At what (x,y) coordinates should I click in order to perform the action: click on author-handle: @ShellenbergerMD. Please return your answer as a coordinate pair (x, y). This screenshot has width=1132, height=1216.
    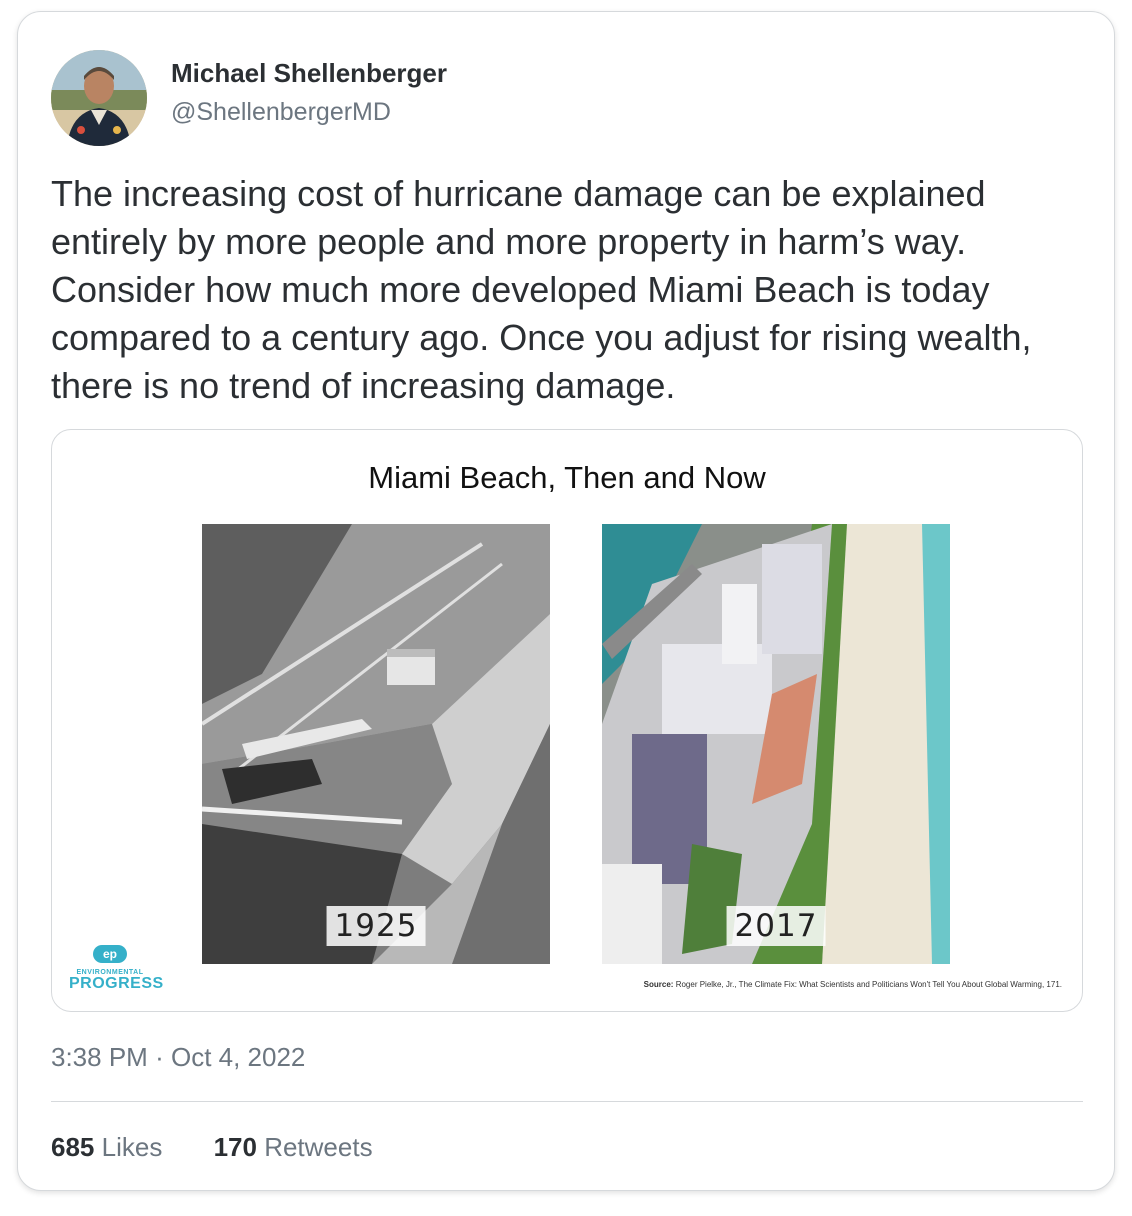
    Looking at the image, I should click on (281, 112).